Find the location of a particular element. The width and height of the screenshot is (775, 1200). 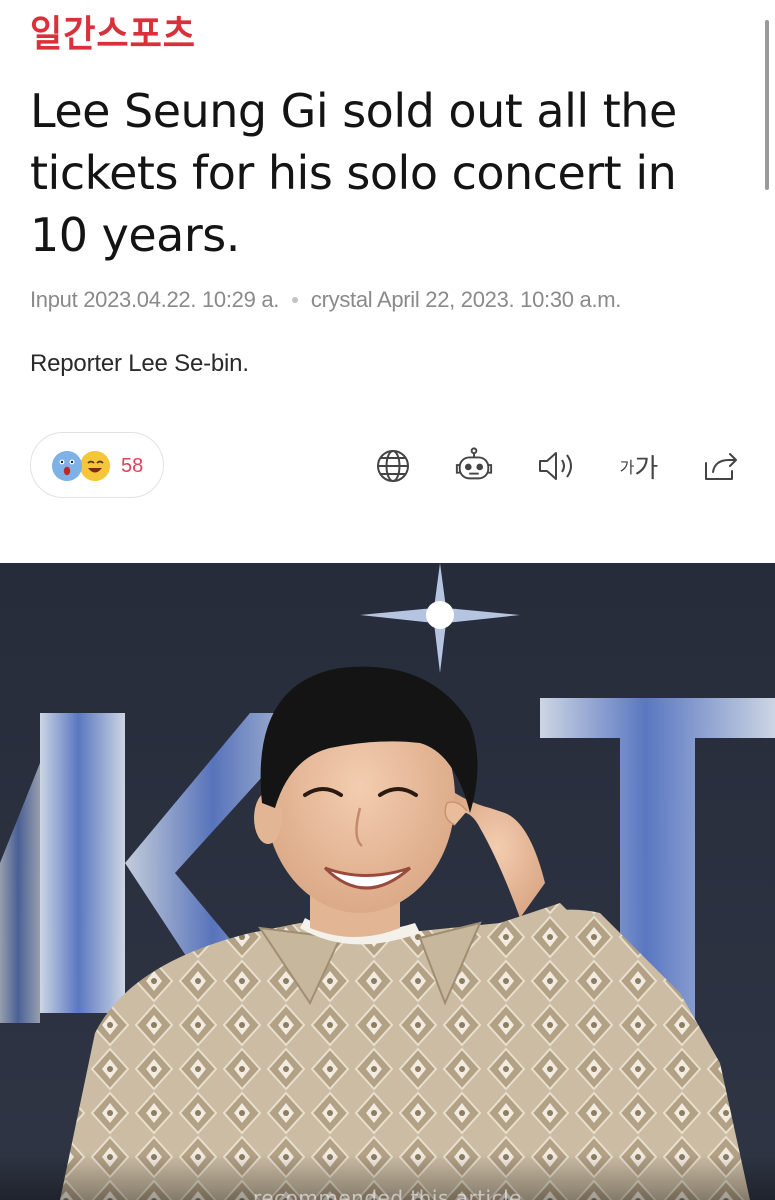

robot-icon is located at coordinates (474, 463).